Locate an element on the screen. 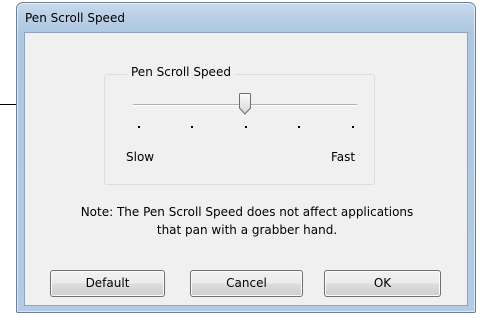  title-bar: Pen Scroll Speed is located at coordinates (246, 17).